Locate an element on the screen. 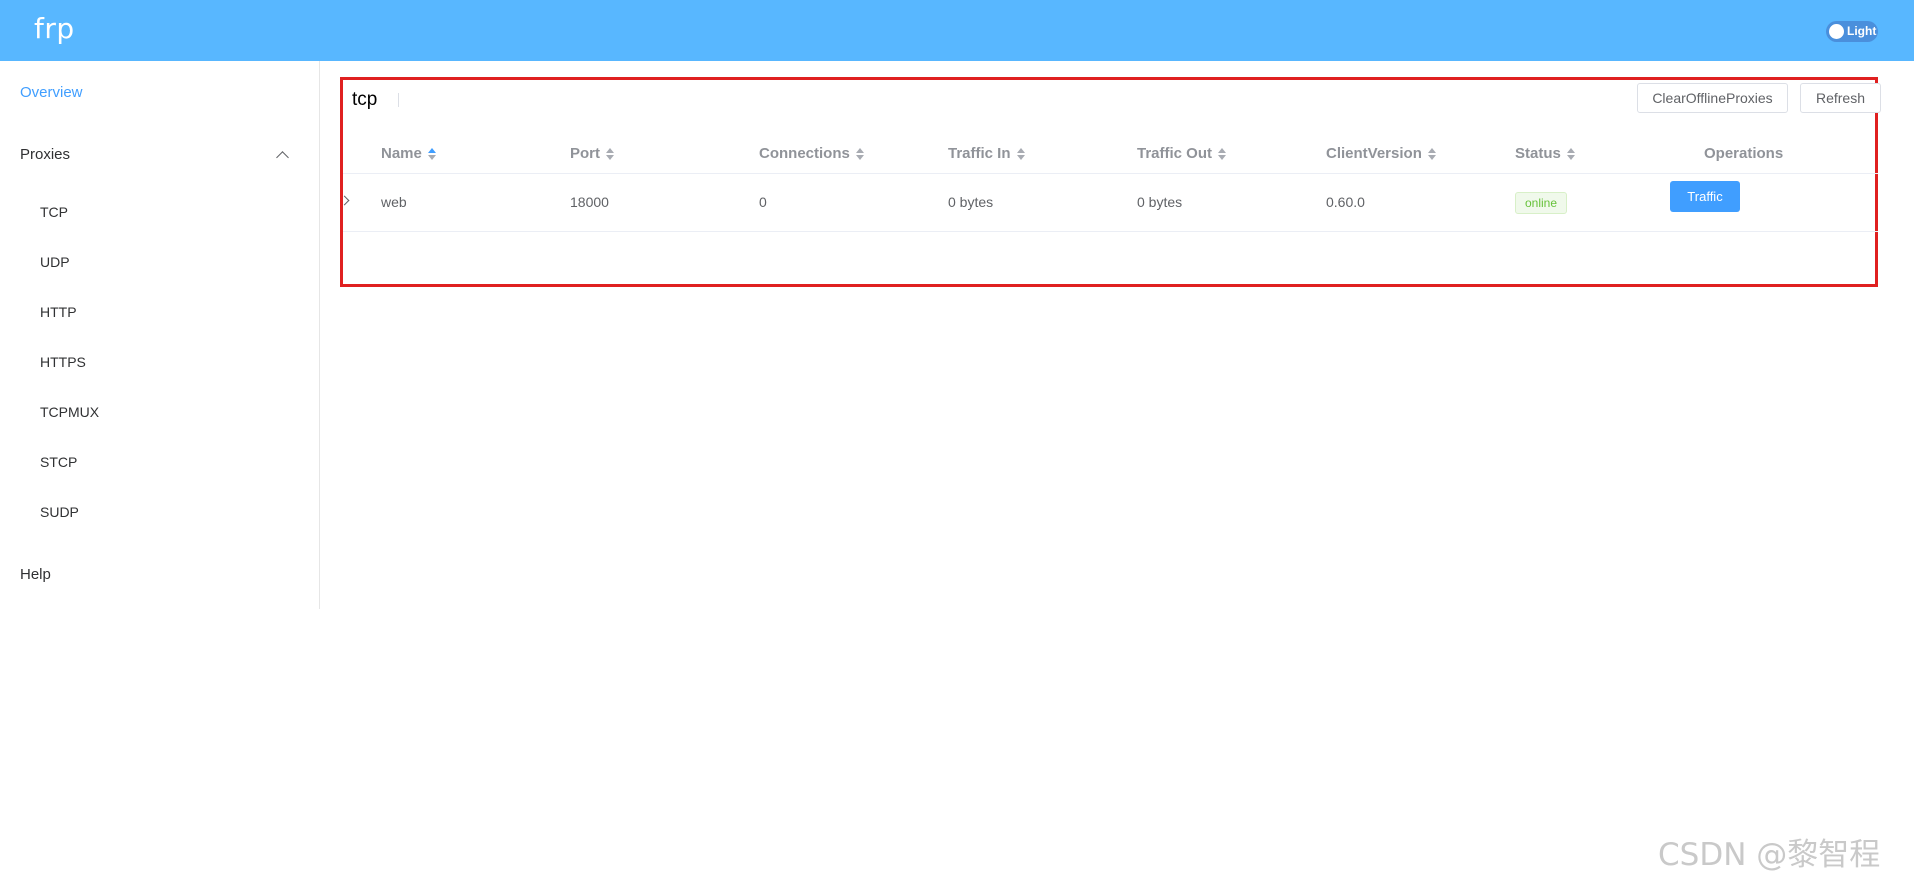  column-label: Operations is located at coordinates (1744, 153).